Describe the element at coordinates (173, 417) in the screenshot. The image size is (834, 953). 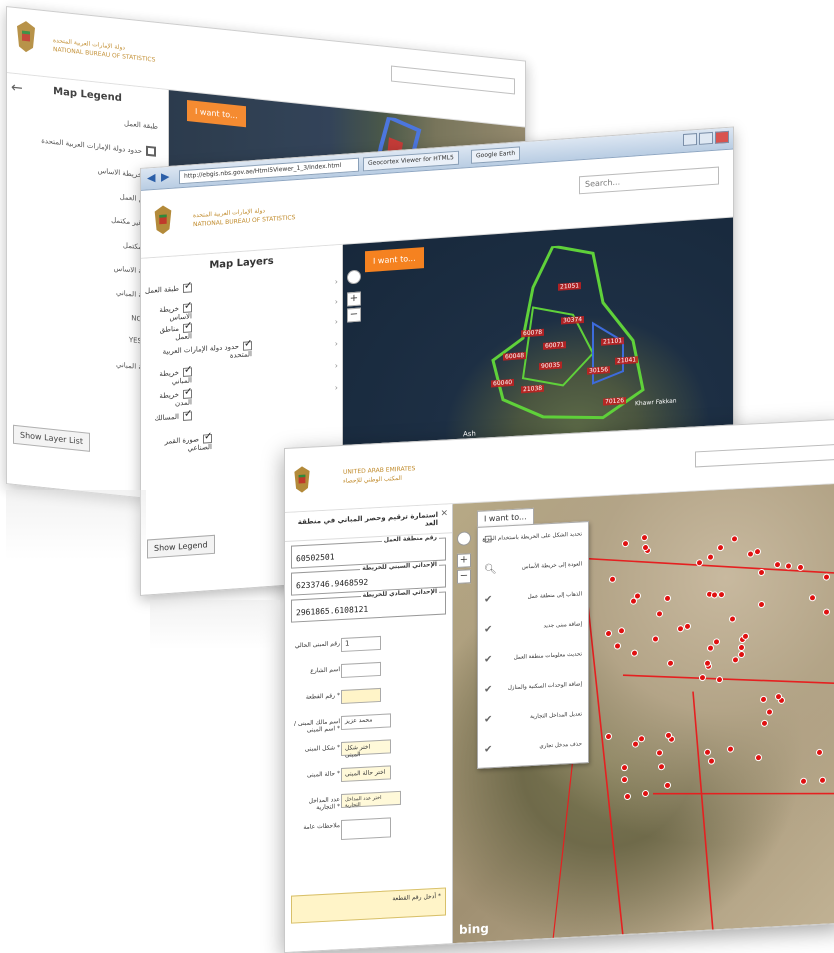
I see `layer-item: المسالك` at that location.